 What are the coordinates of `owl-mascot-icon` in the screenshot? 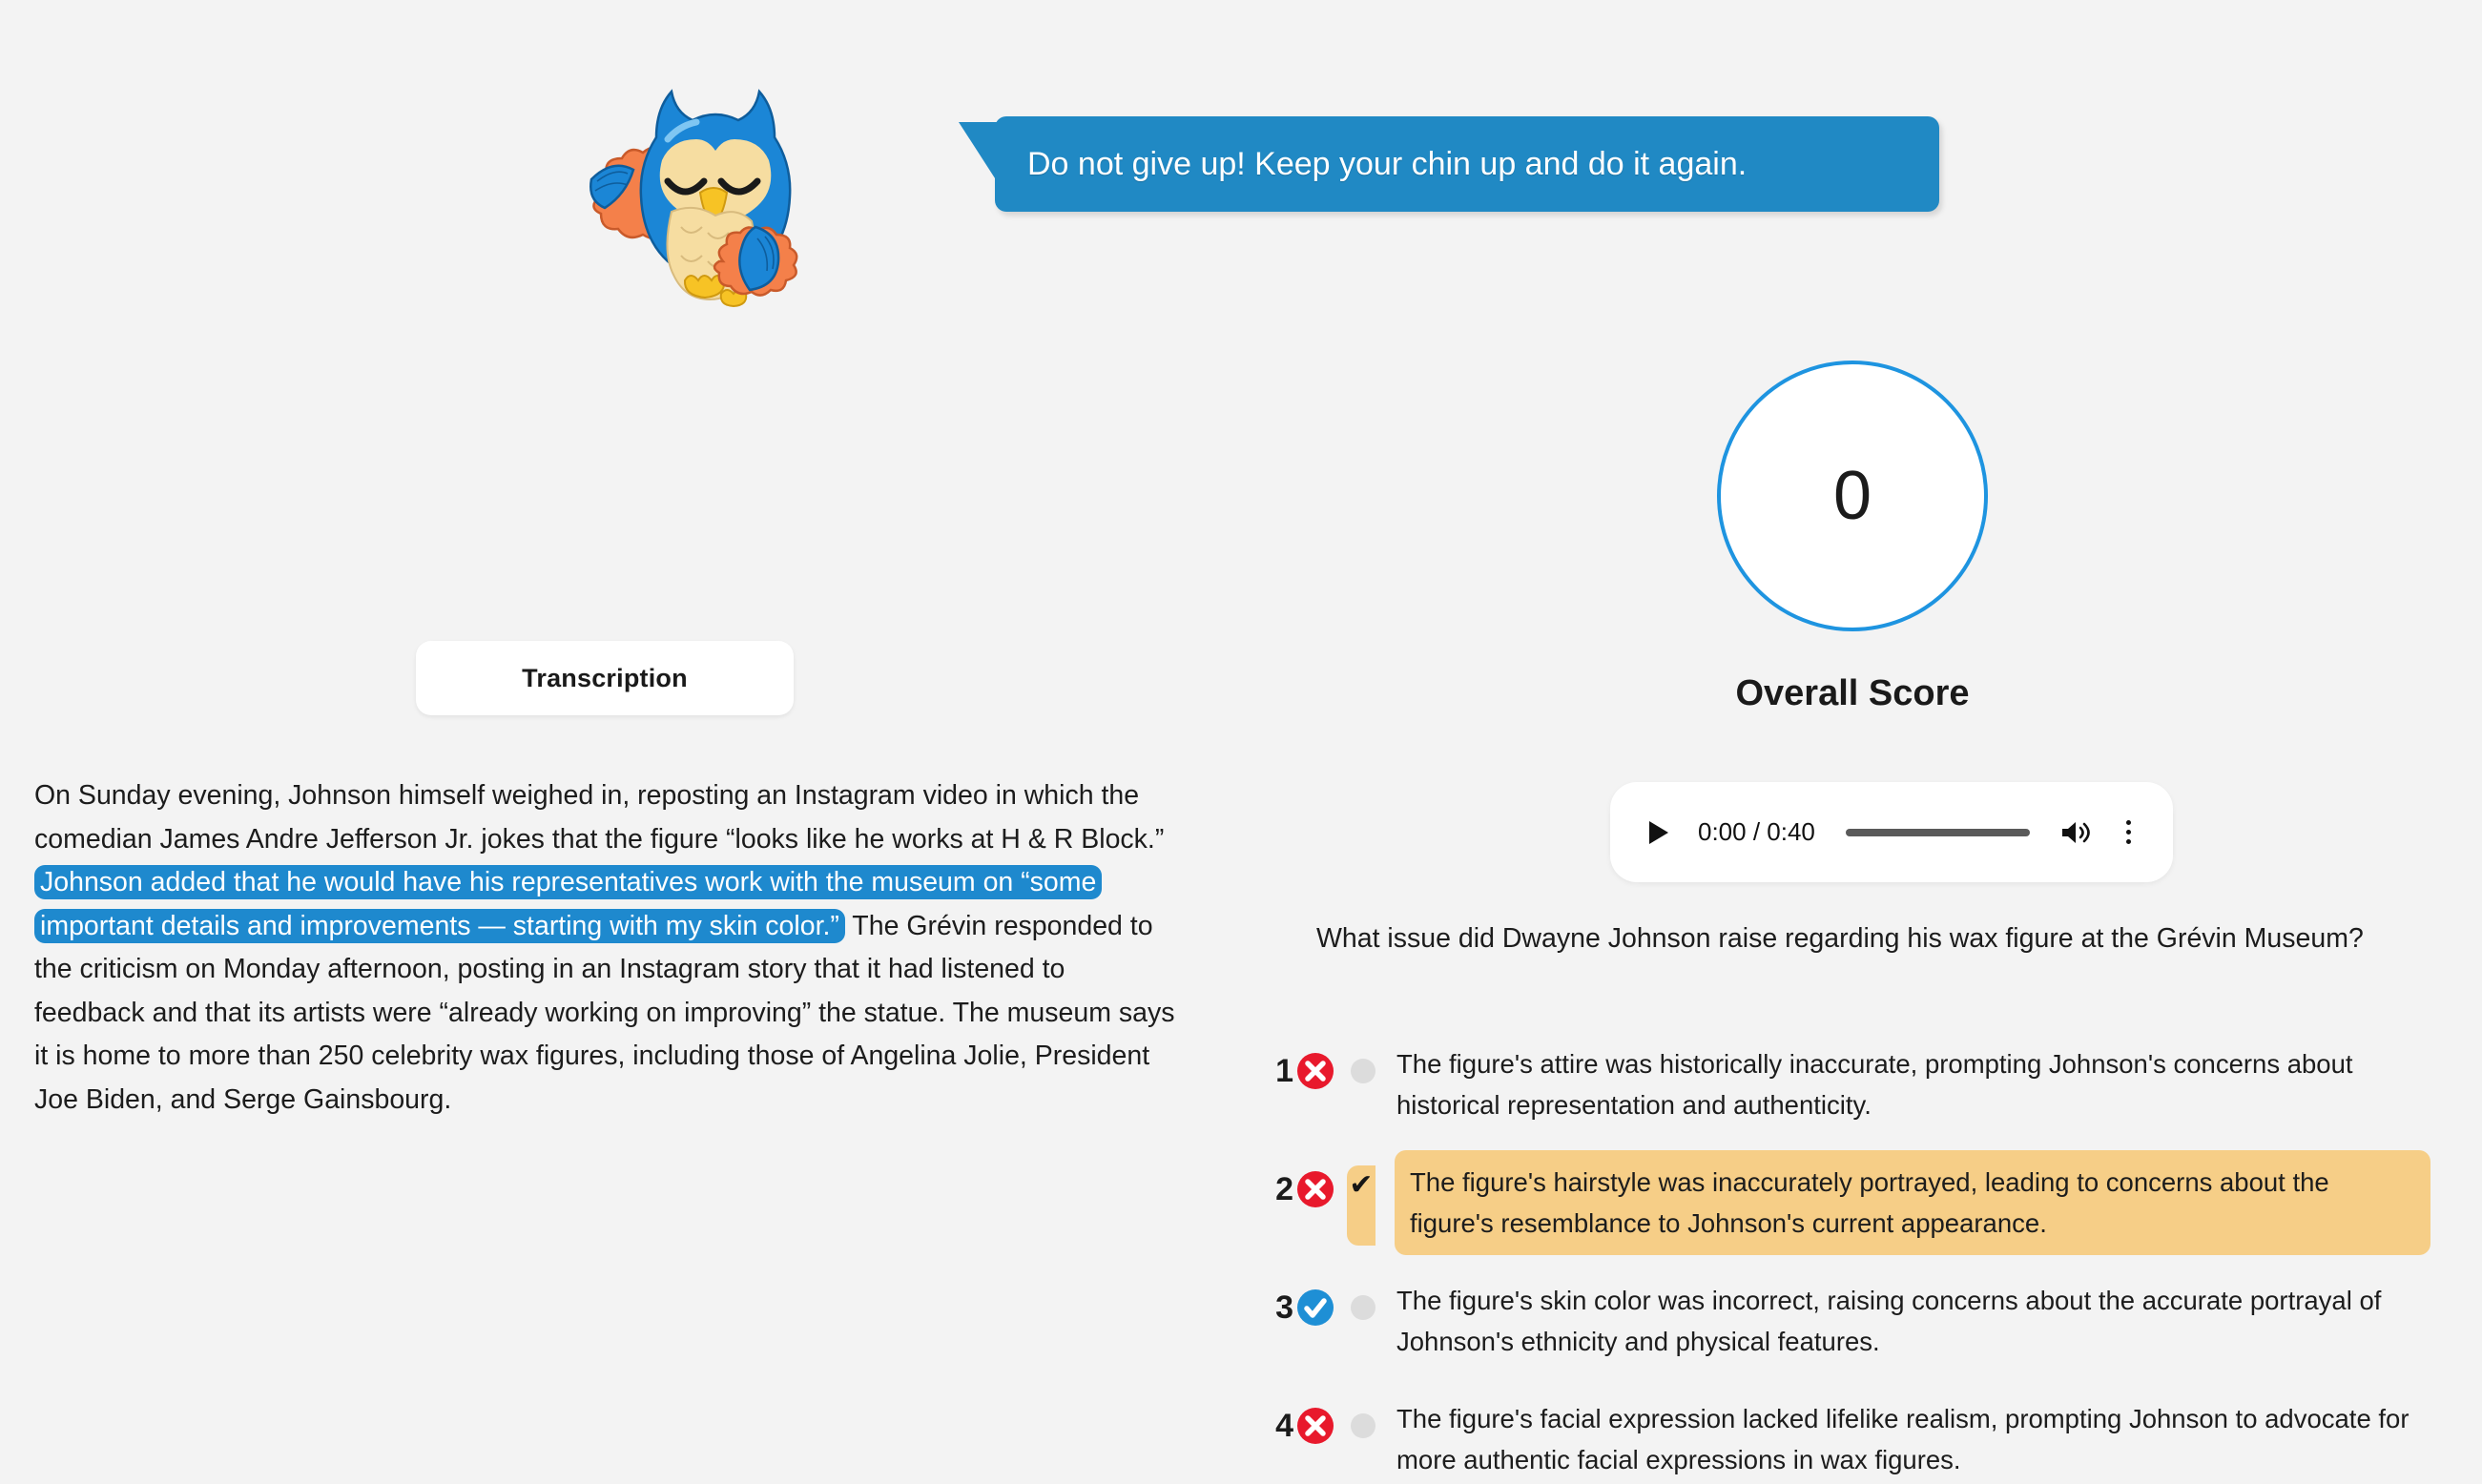 It's located at (693, 198).